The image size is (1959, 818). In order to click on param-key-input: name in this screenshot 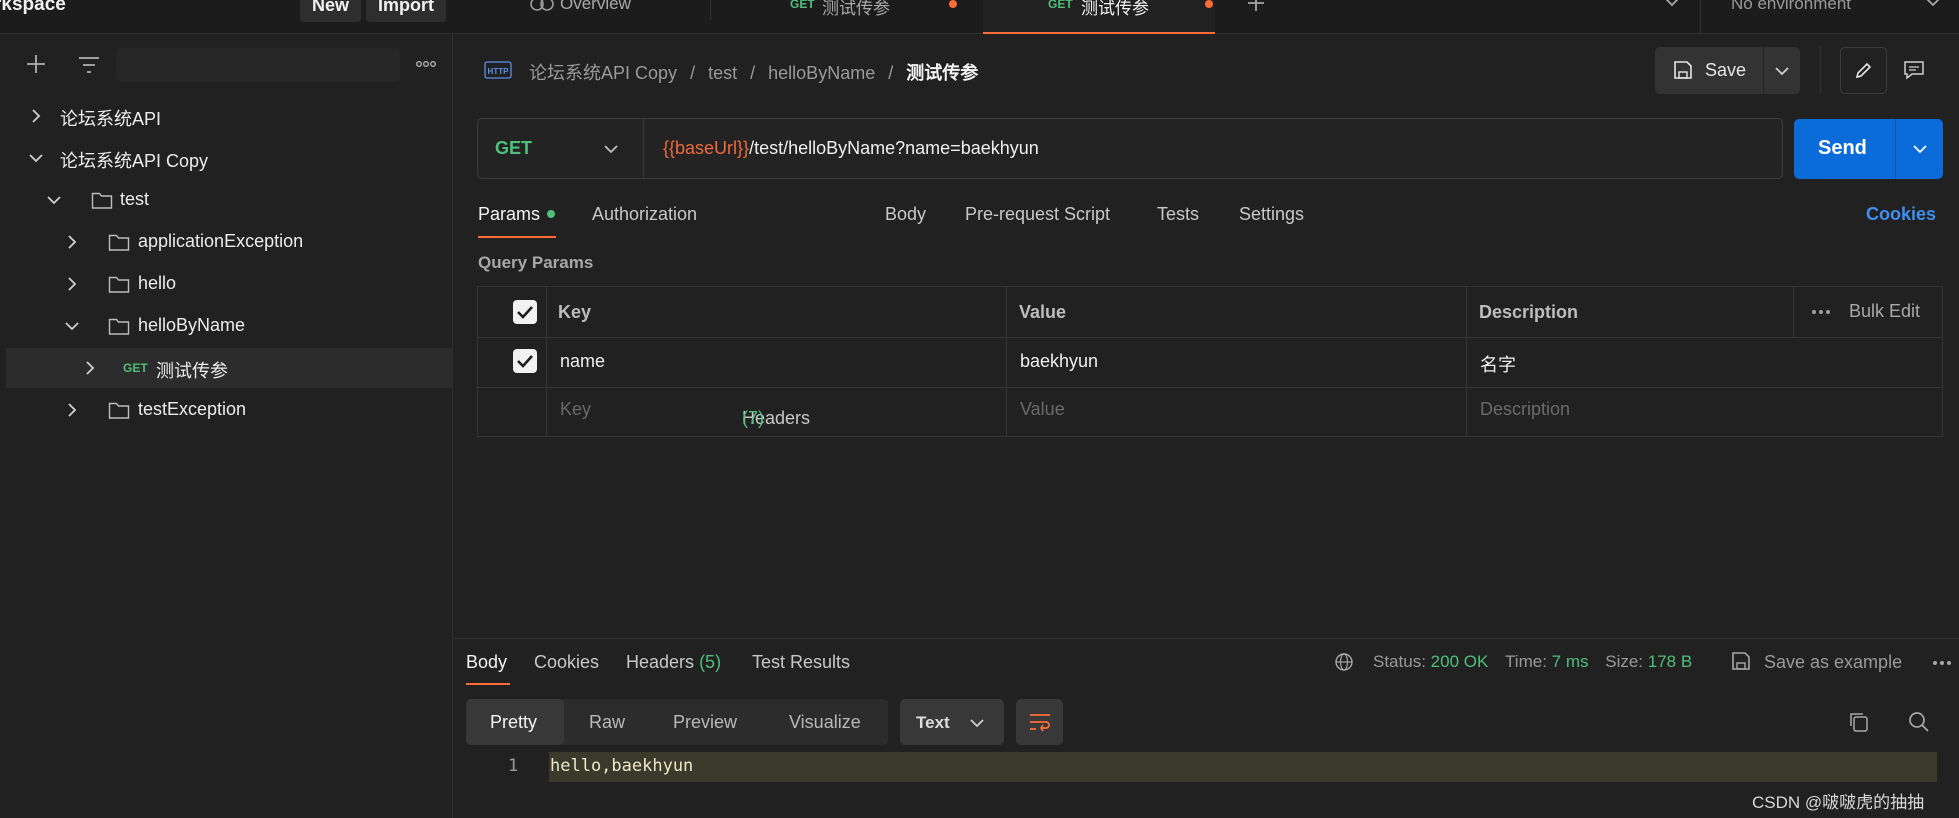, I will do `click(582, 361)`.